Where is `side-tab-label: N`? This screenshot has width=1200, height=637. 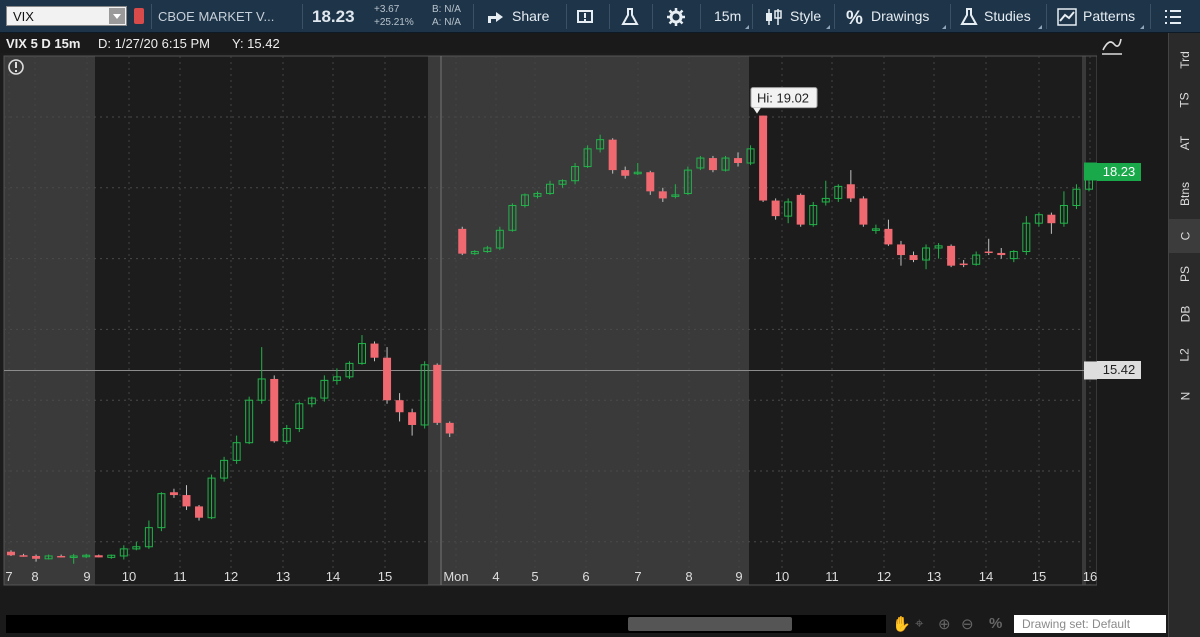
side-tab-label: N is located at coordinates (1184, 396).